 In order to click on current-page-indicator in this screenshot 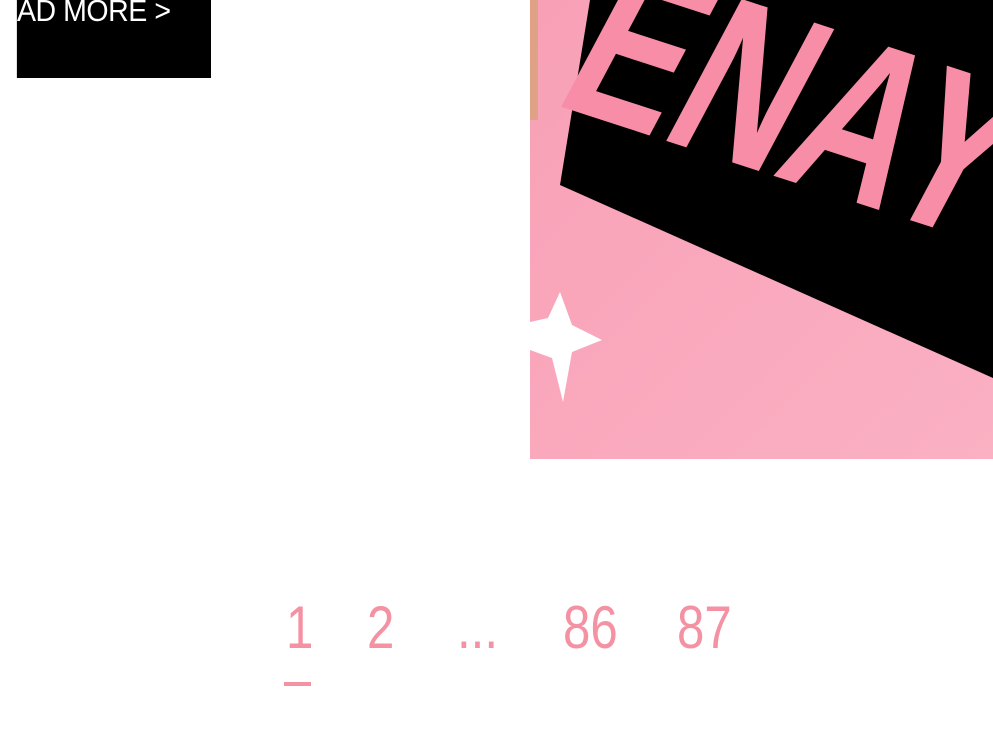, I will do `click(297, 684)`.